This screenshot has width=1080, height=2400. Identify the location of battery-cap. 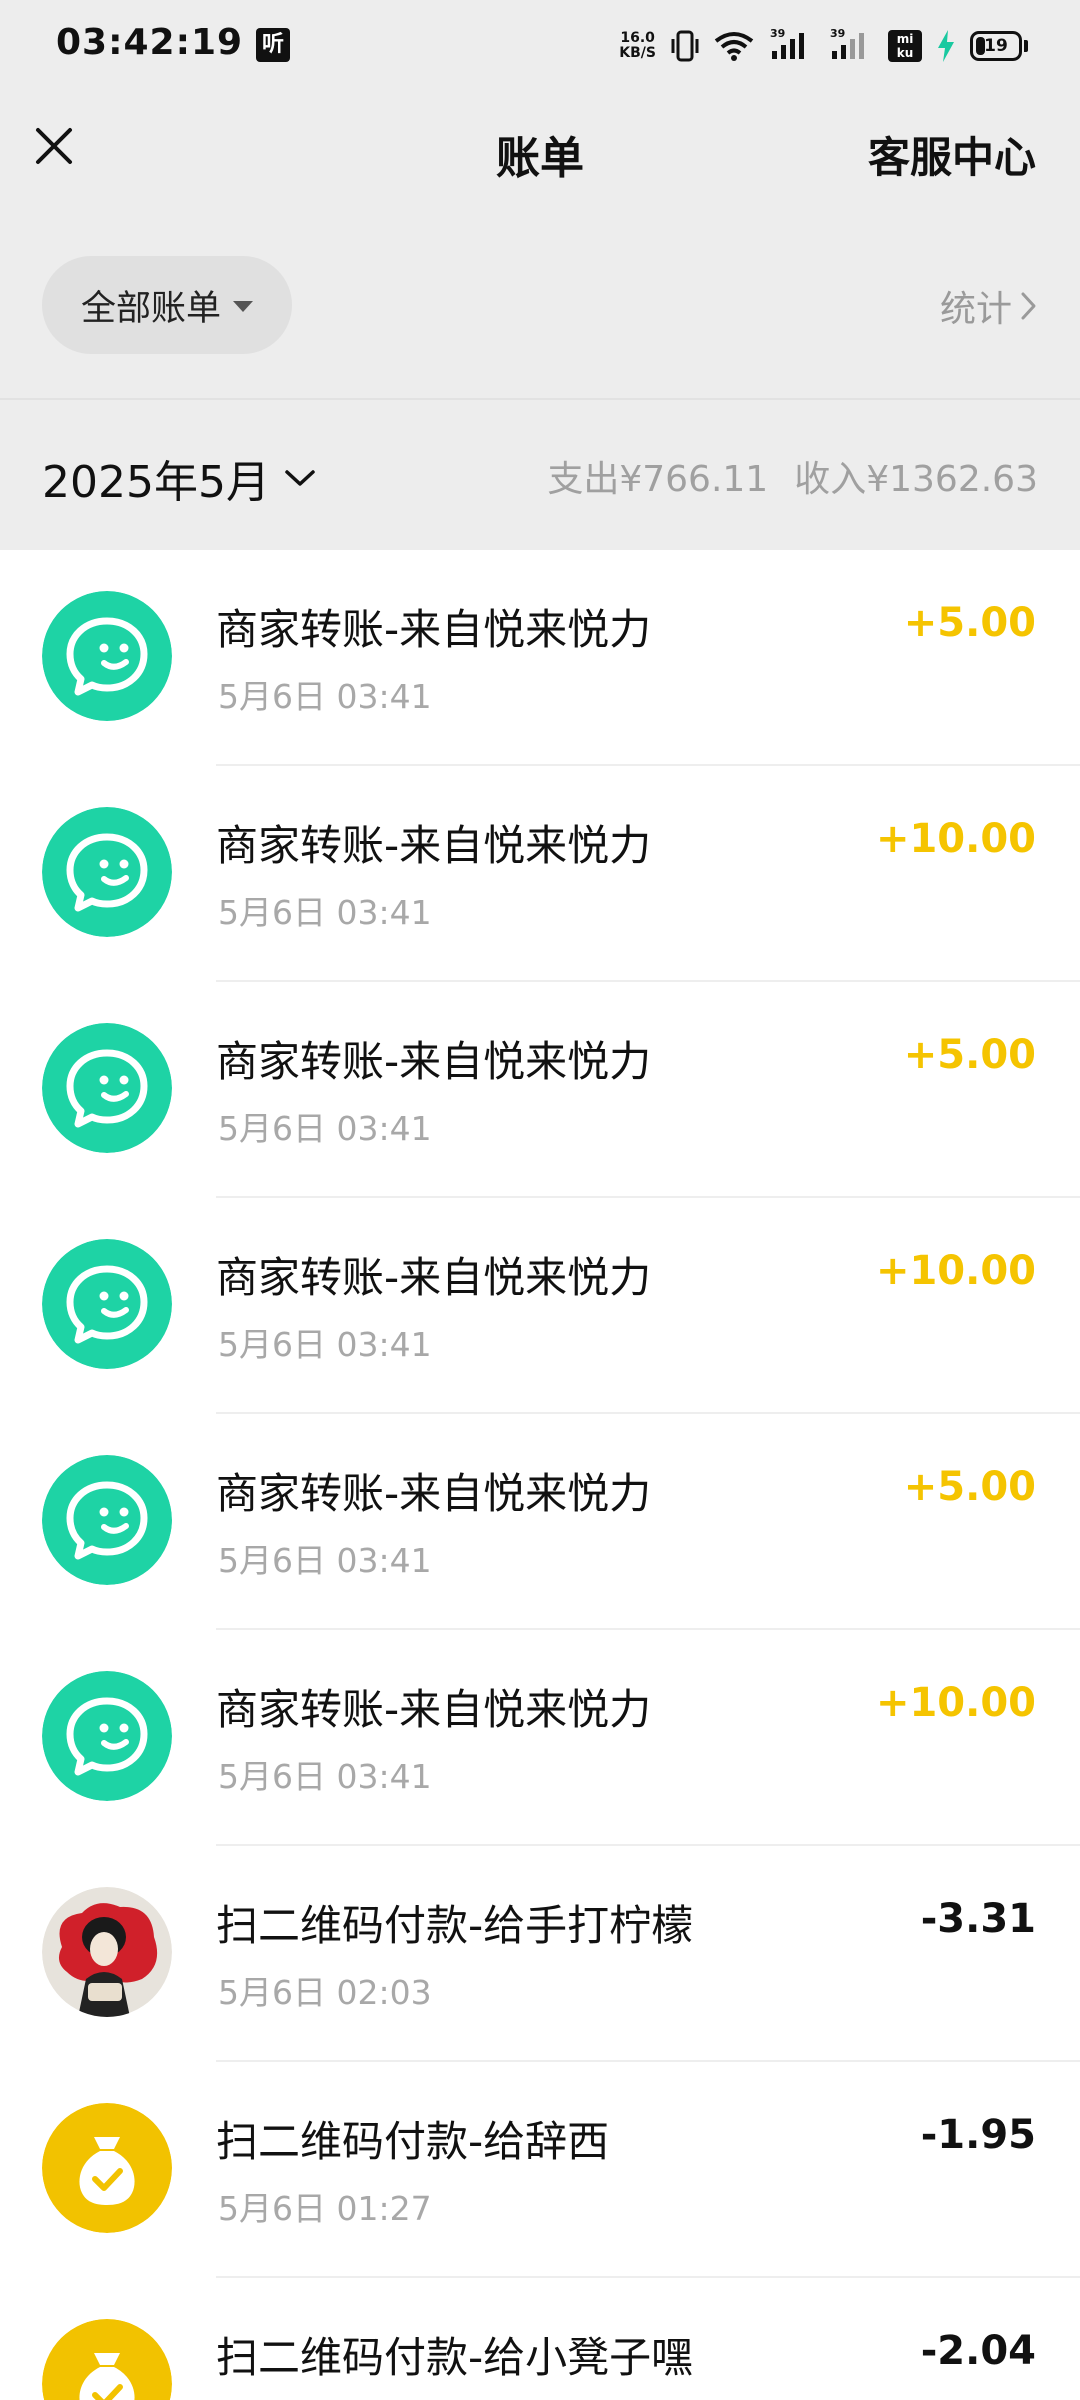
(1026, 46).